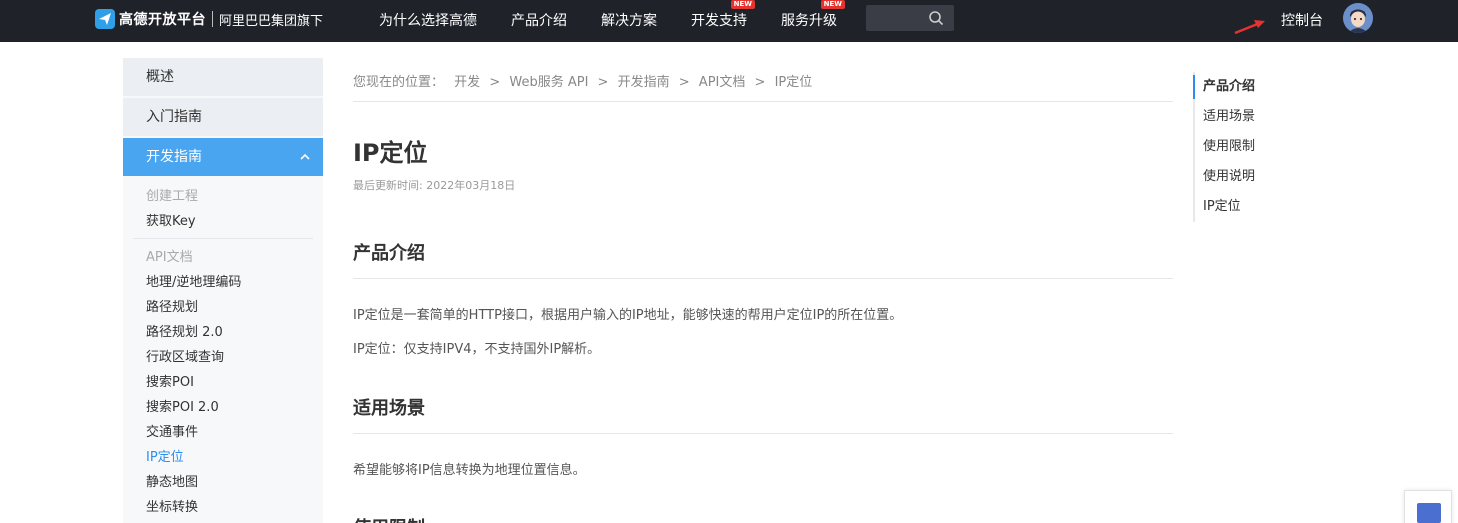 Image resolution: width=1458 pixels, height=523 pixels. I want to click on breadcrumb-item-api-docs: API文档, so click(722, 82).